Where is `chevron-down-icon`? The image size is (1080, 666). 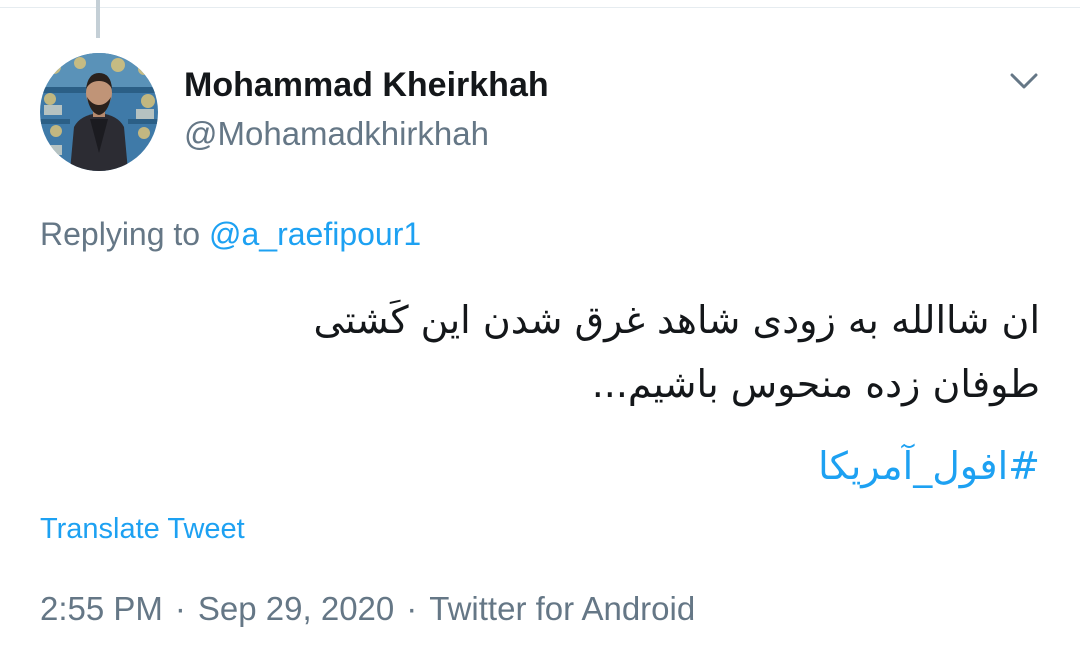
chevron-down-icon is located at coordinates (1024, 81).